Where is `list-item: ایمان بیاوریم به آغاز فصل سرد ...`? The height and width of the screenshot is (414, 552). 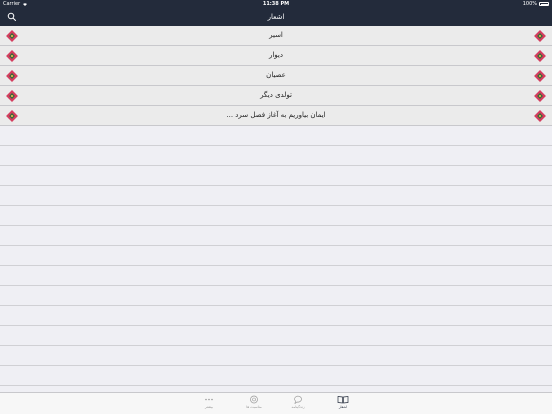
list-item: ایمان بیاوریم به آغاز فصل سرد ... is located at coordinates (276, 116).